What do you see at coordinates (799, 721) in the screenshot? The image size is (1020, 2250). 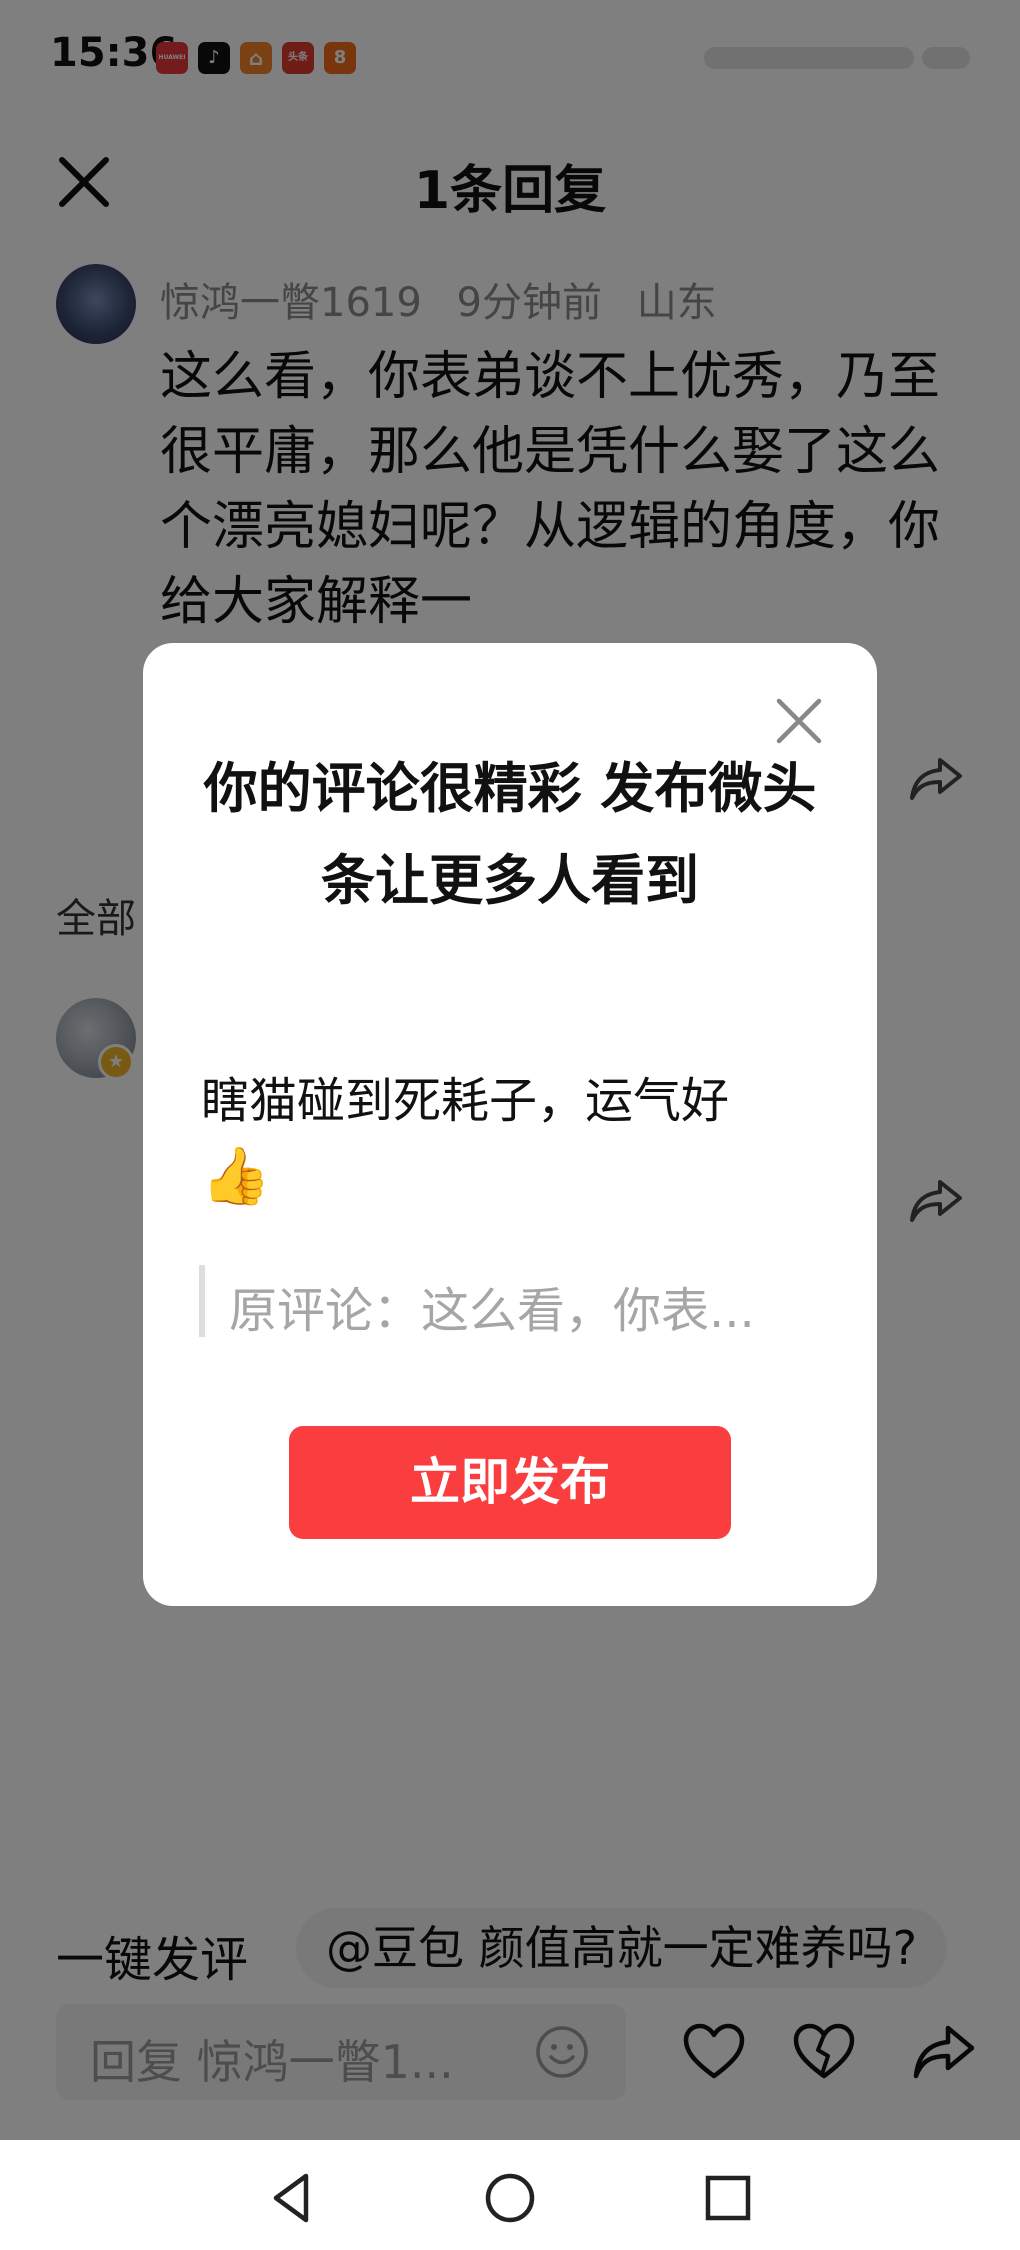 I see `close-icon` at bounding box center [799, 721].